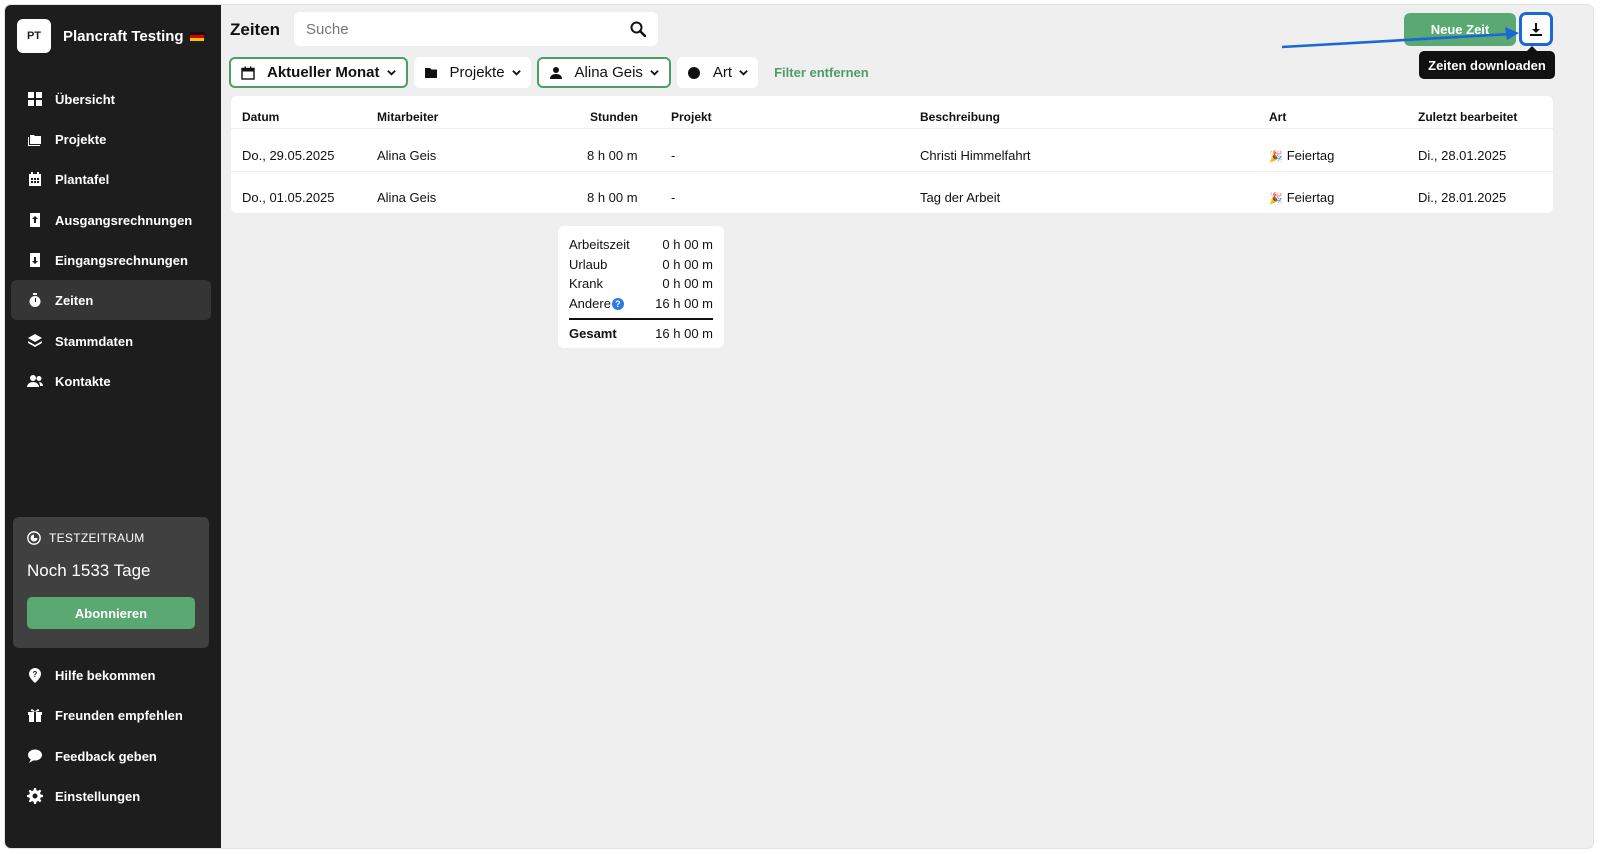  I want to click on cell-date: Do., 01.05.2025, so click(288, 197).